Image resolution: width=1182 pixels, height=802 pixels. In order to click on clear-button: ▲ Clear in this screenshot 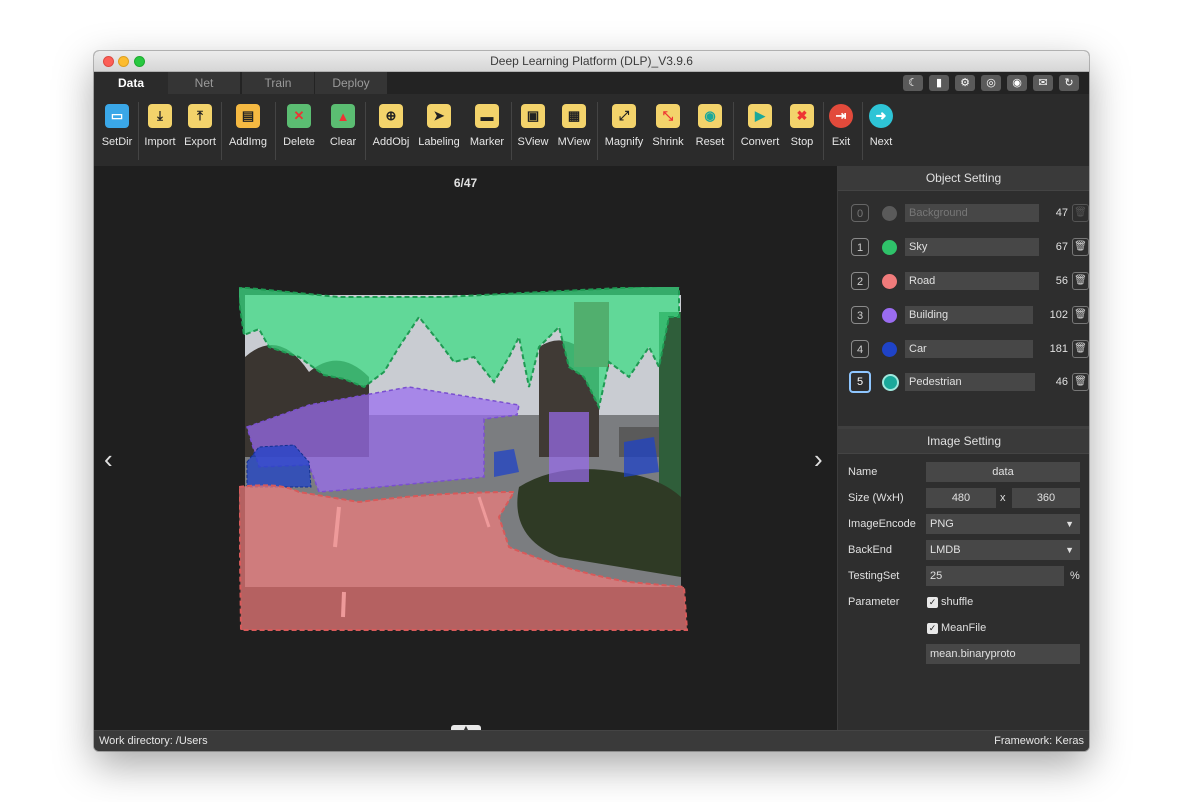, I will do `click(343, 132)`.